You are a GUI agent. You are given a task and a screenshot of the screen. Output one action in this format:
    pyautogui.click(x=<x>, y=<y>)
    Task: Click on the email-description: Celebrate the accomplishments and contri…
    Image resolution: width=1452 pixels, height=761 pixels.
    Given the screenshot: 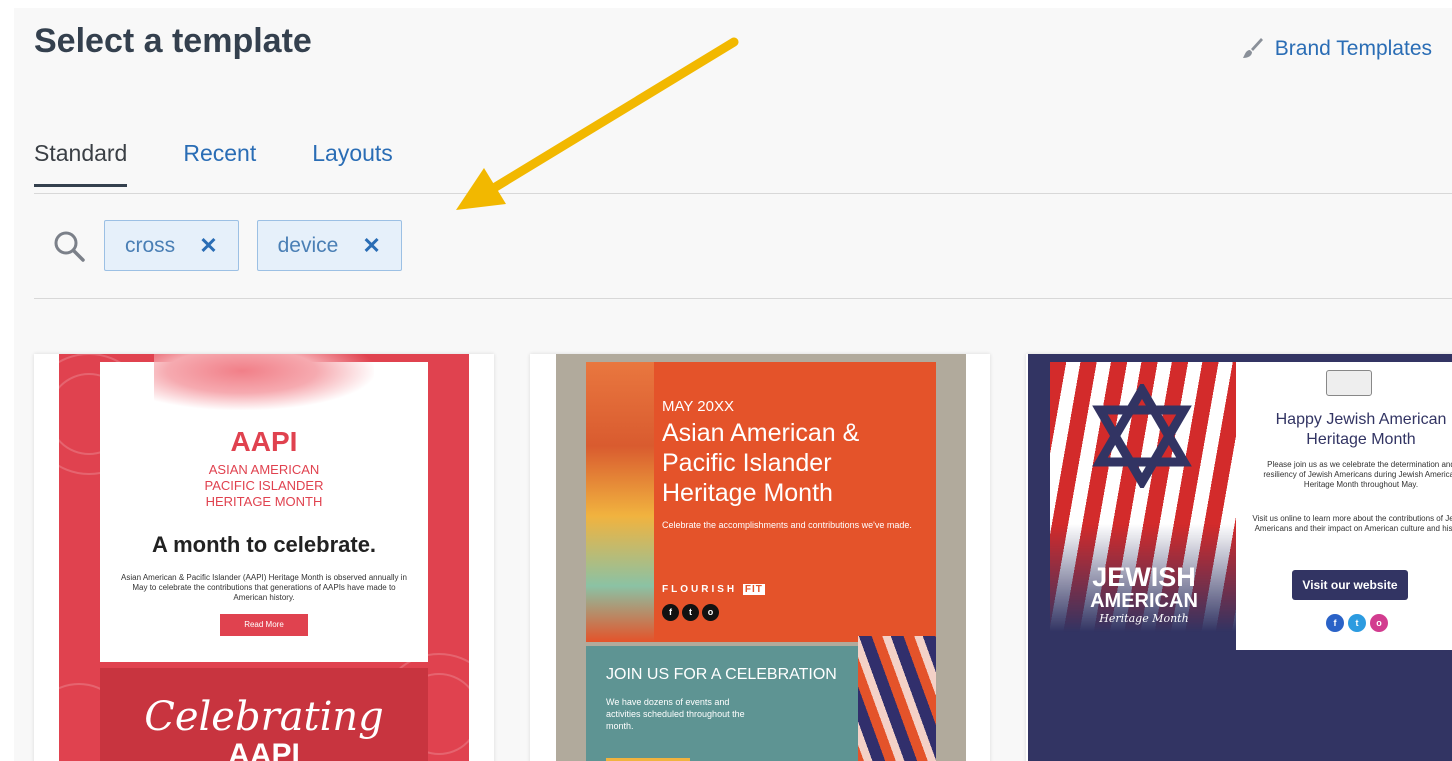 What is the action you would take?
    pyautogui.click(x=787, y=525)
    